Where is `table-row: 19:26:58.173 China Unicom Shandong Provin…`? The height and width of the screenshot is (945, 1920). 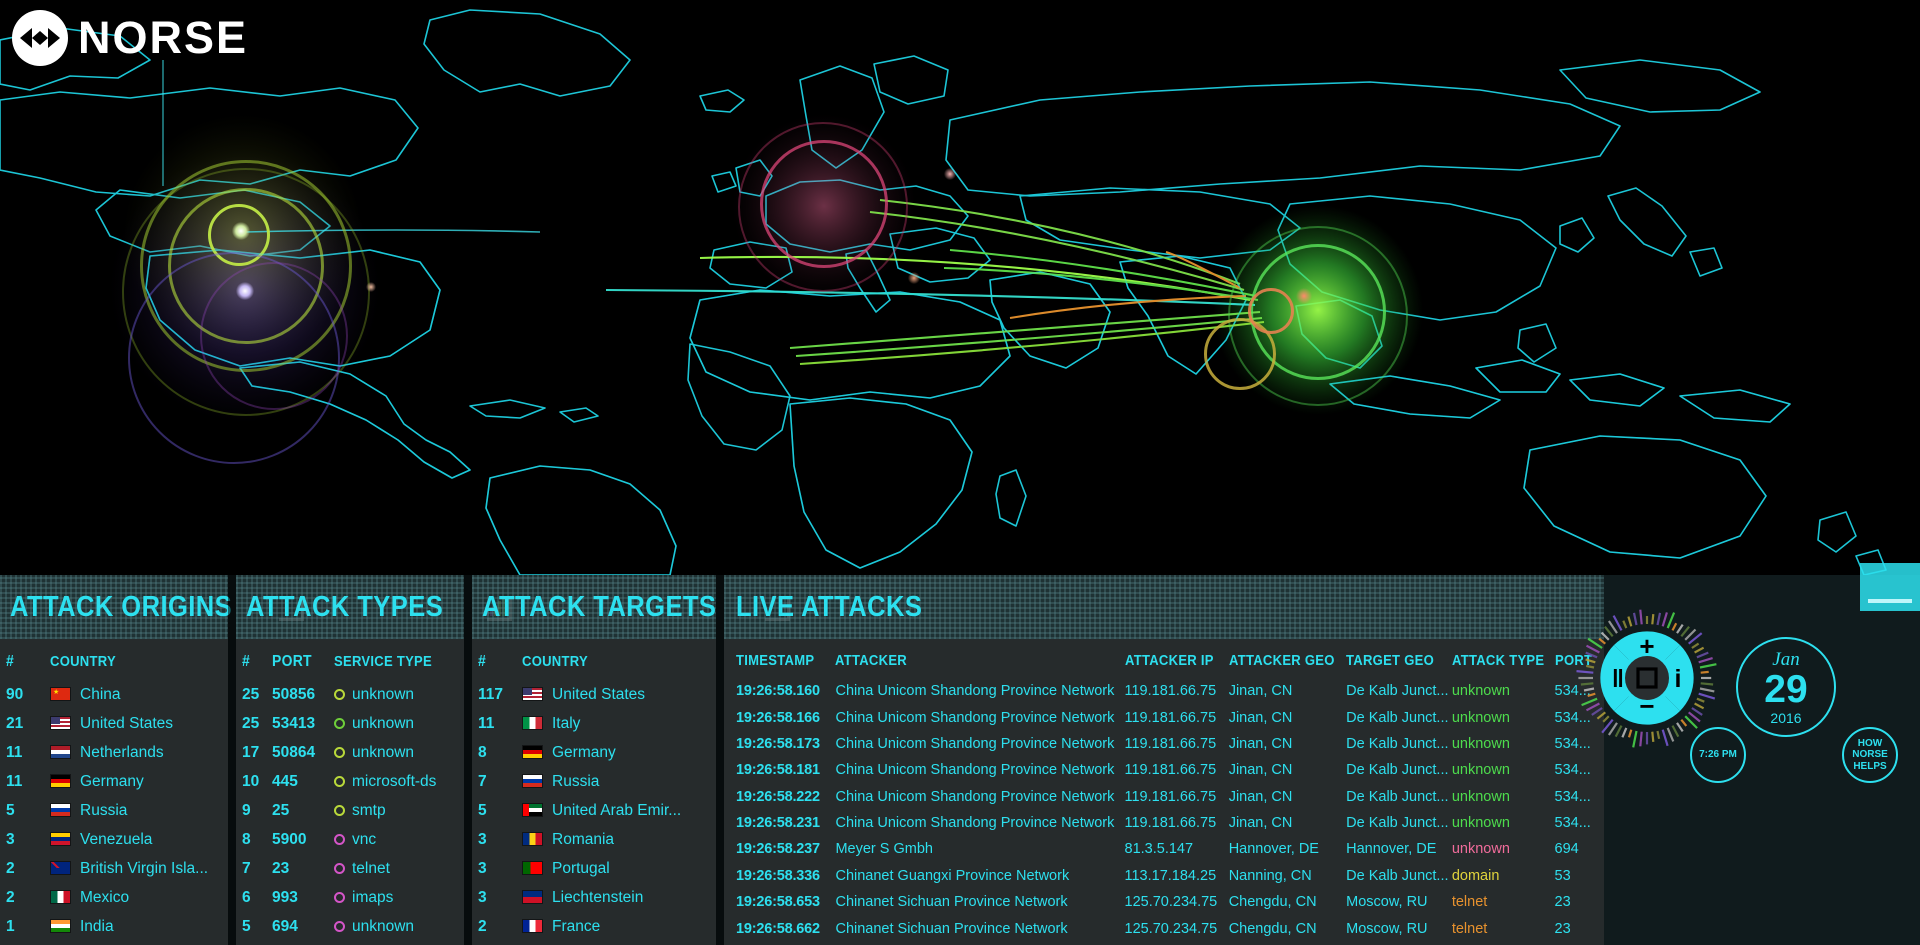
table-row: 19:26:58.173 China Unicom Shandong Provin… is located at coordinates (1166, 744).